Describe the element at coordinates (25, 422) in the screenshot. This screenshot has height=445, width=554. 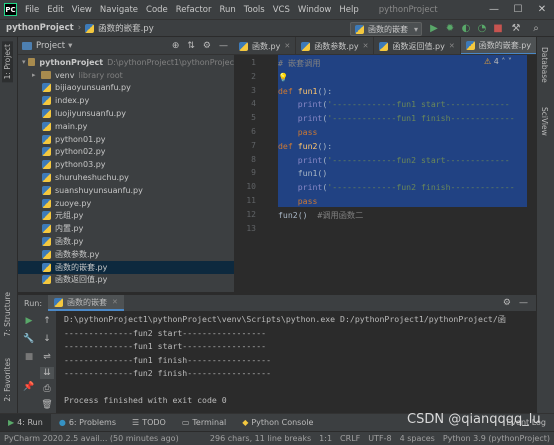
I see `tab-run: ▶ 4: Run` at that location.